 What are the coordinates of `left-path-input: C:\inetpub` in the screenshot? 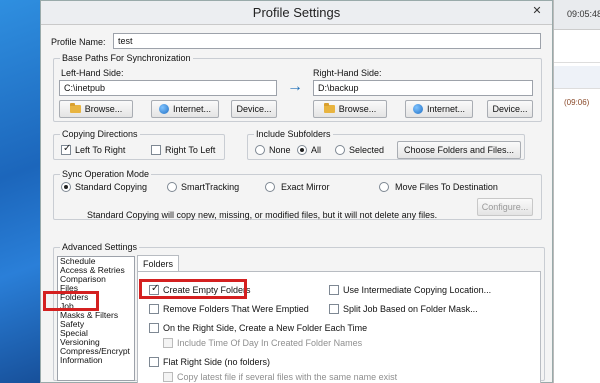 It's located at (168, 88).